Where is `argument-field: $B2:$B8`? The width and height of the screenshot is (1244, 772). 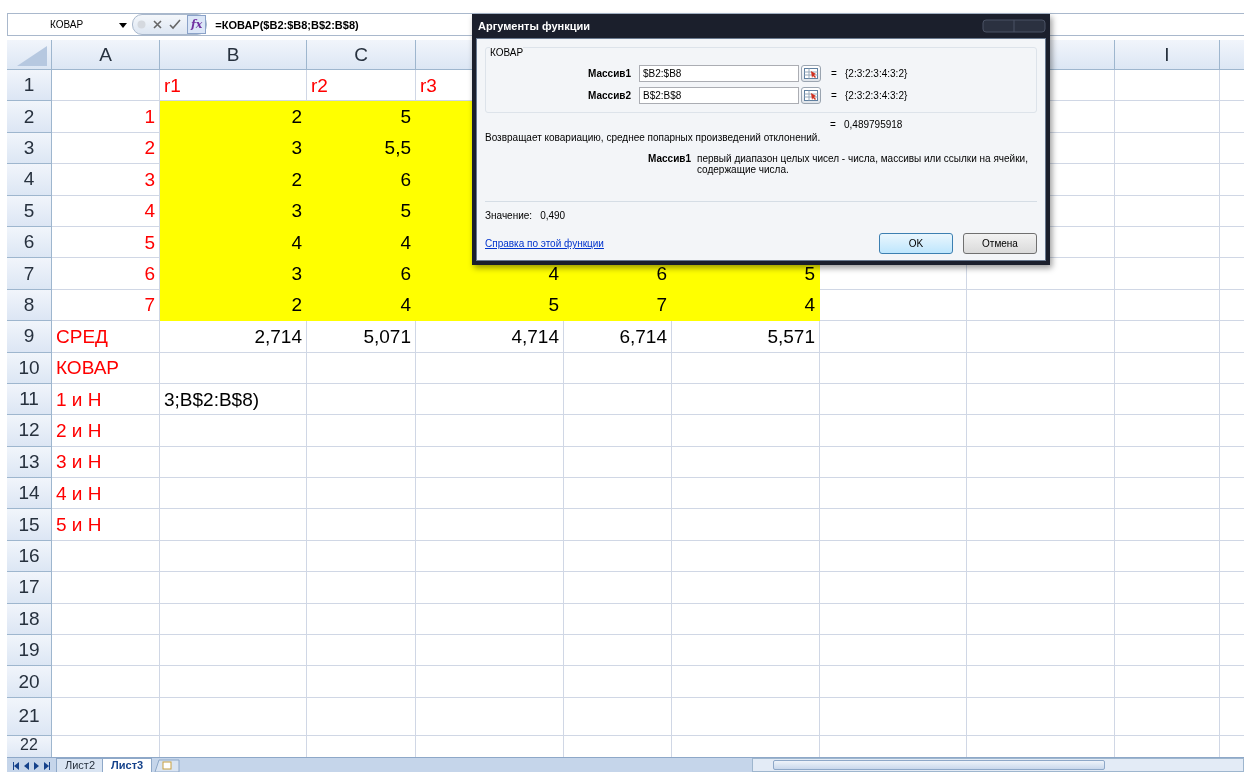 argument-field: $B2:$B8 is located at coordinates (719, 73).